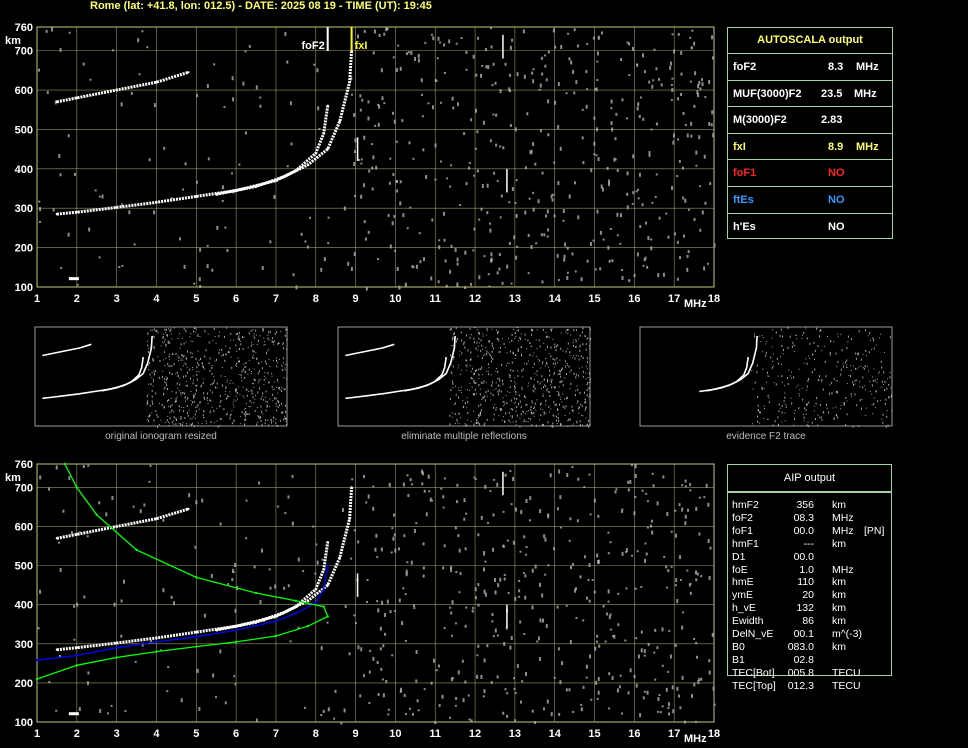 The height and width of the screenshot is (748, 968). Describe the element at coordinates (24, 488) in the screenshot. I see `y-tick-label: 700` at that location.